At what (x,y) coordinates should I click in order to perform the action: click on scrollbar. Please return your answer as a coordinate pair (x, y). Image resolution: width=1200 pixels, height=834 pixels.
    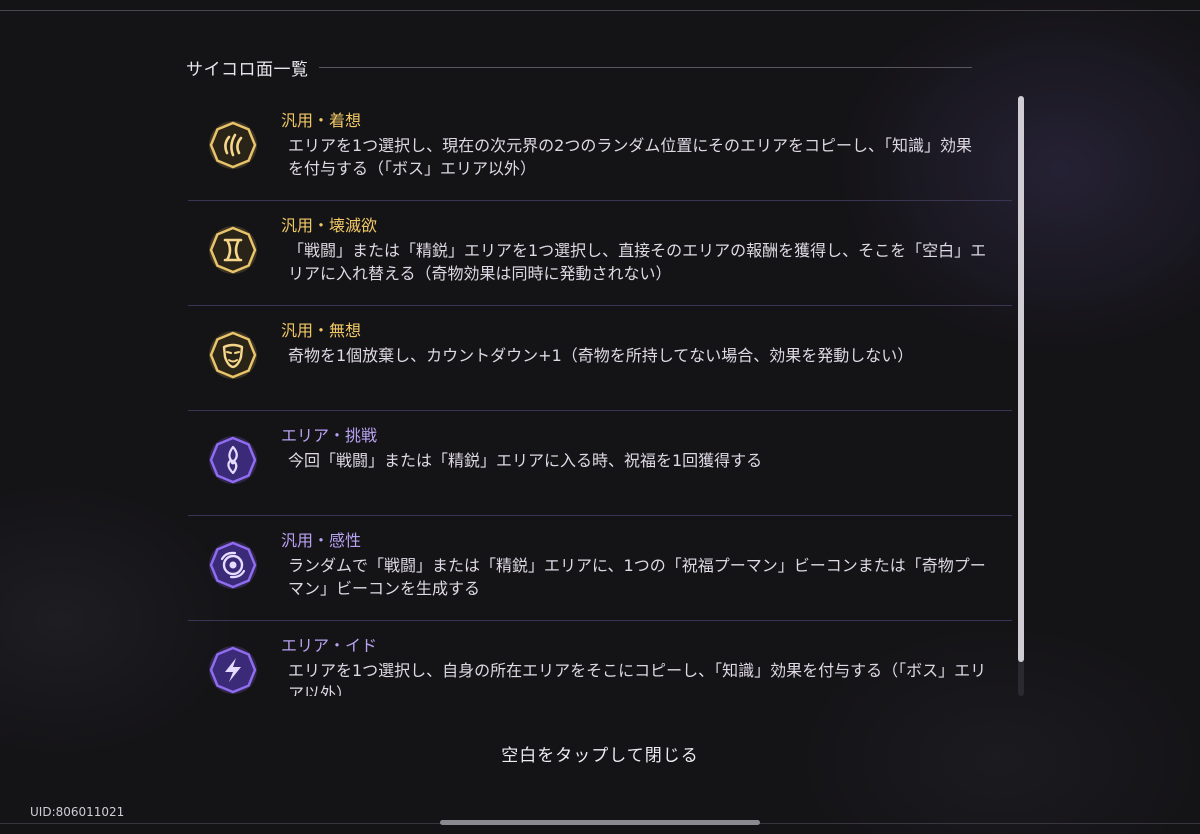
    Looking at the image, I should click on (1021, 396).